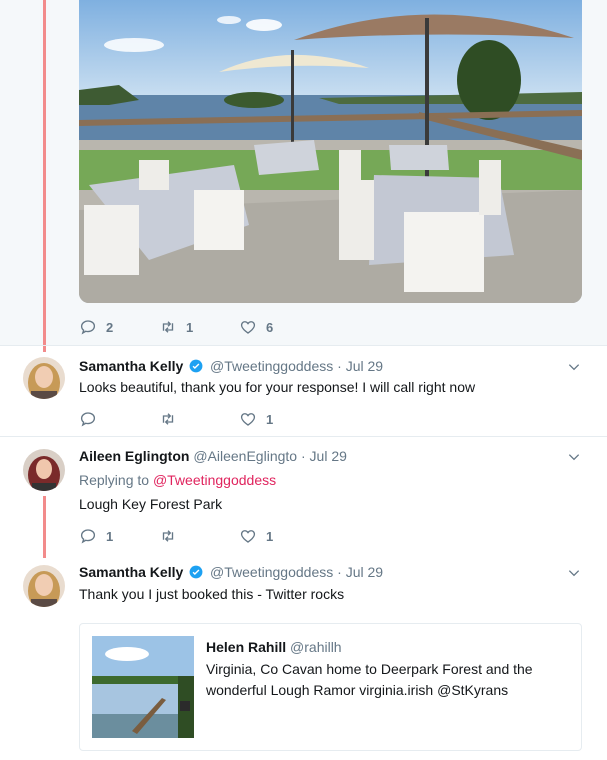 The width and height of the screenshot is (607, 760). What do you see at coordinates (110, 536) in the screenshot?
I see `reply-count: 1` at bounding box center [110, 536].